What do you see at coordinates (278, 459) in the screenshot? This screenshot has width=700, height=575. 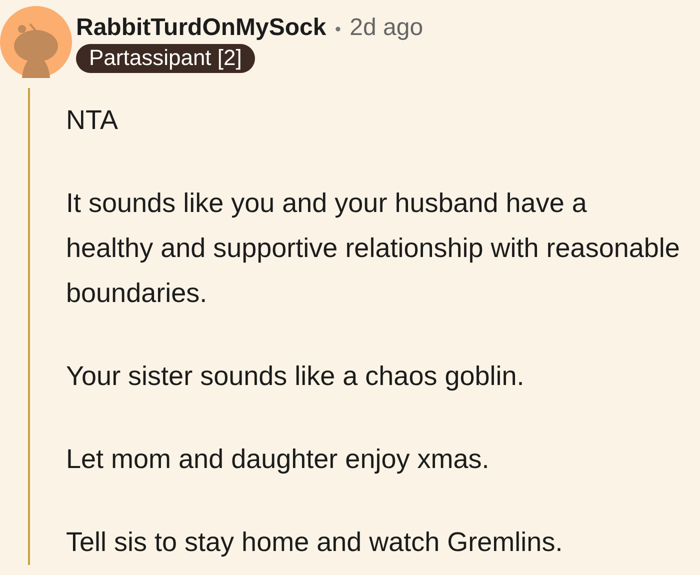 I see `comment-paragraph: Let mom and daughter enjoy xmas.` at bounding box center [278, 459].